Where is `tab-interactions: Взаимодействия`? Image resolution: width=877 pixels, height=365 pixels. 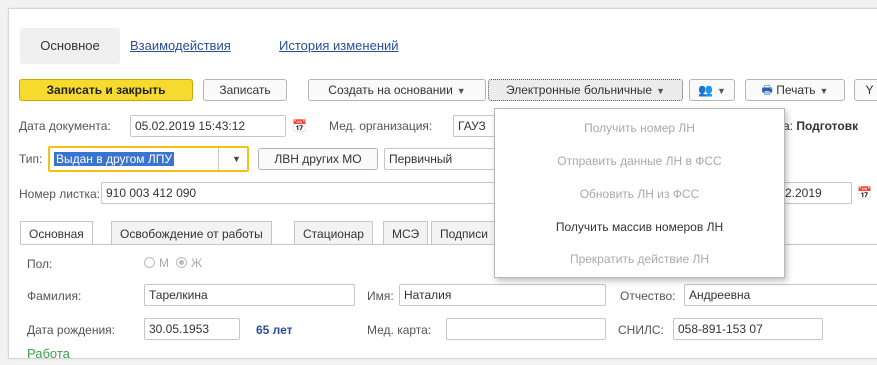 tab-interactions: Взаимодействия is located at coordinates (180, 46).